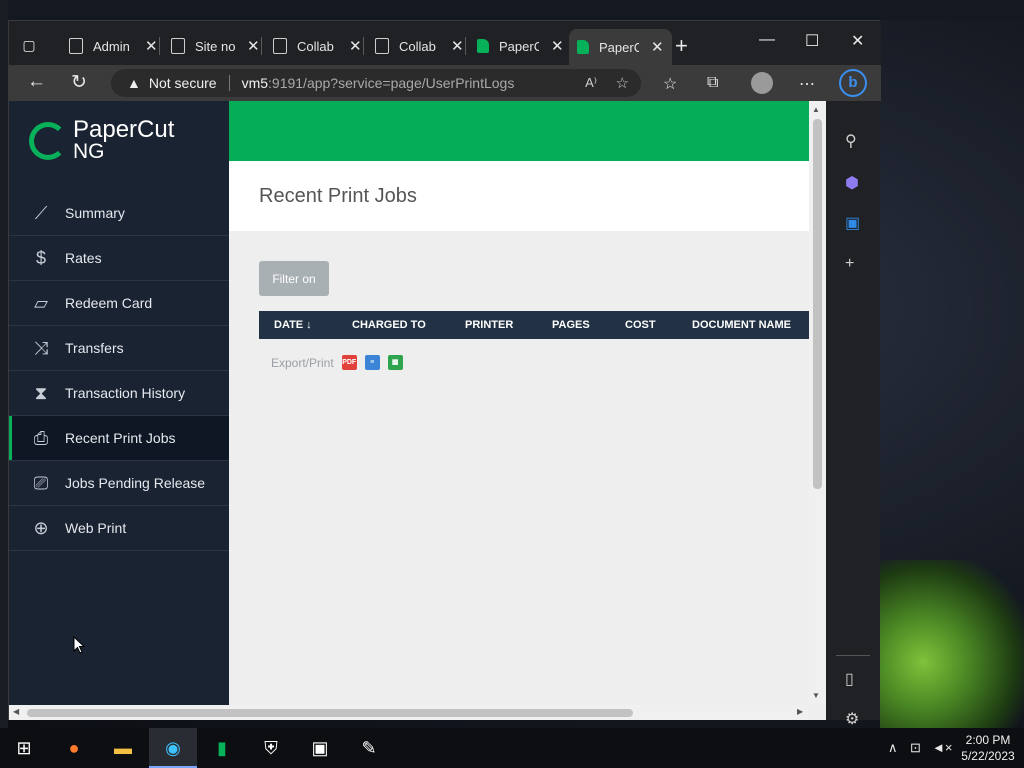  What do you see at coordinates (123, 748) in the screenshot?
I see `file-explorer-icon: ▬` at bounding box center [123, 748].